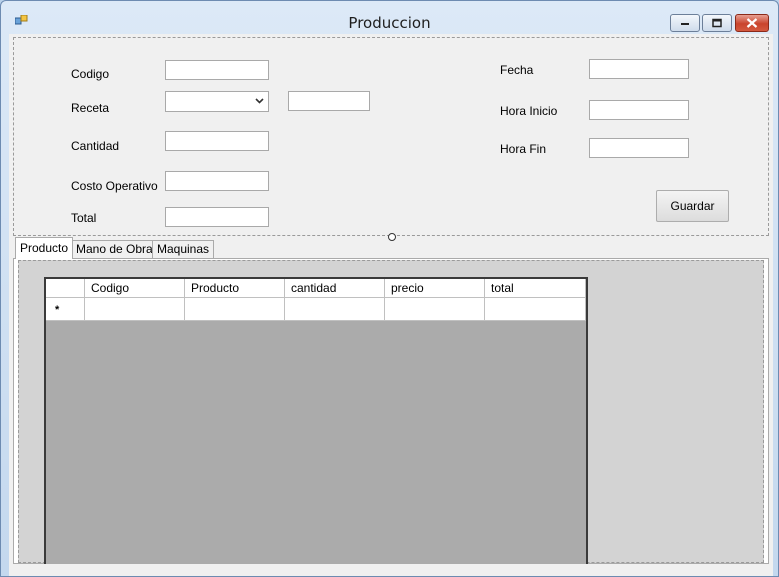  I want to click on grid-corner-header, so click(65, 288).